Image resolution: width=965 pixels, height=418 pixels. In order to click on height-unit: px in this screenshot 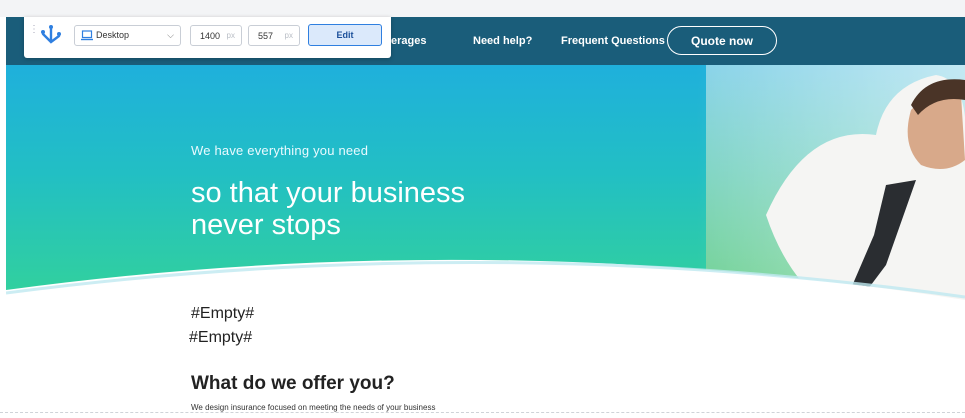, I will do `click(288, 35)`.